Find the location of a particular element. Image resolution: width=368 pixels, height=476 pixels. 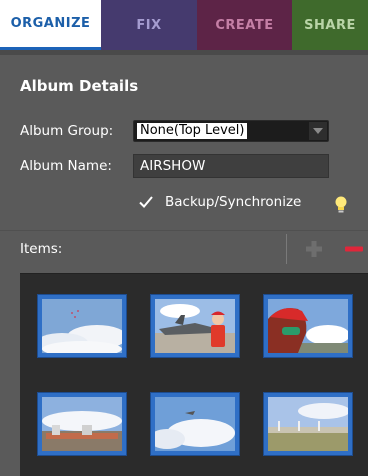

album-group-label: Album Group: is located at coordinates (67, 131).